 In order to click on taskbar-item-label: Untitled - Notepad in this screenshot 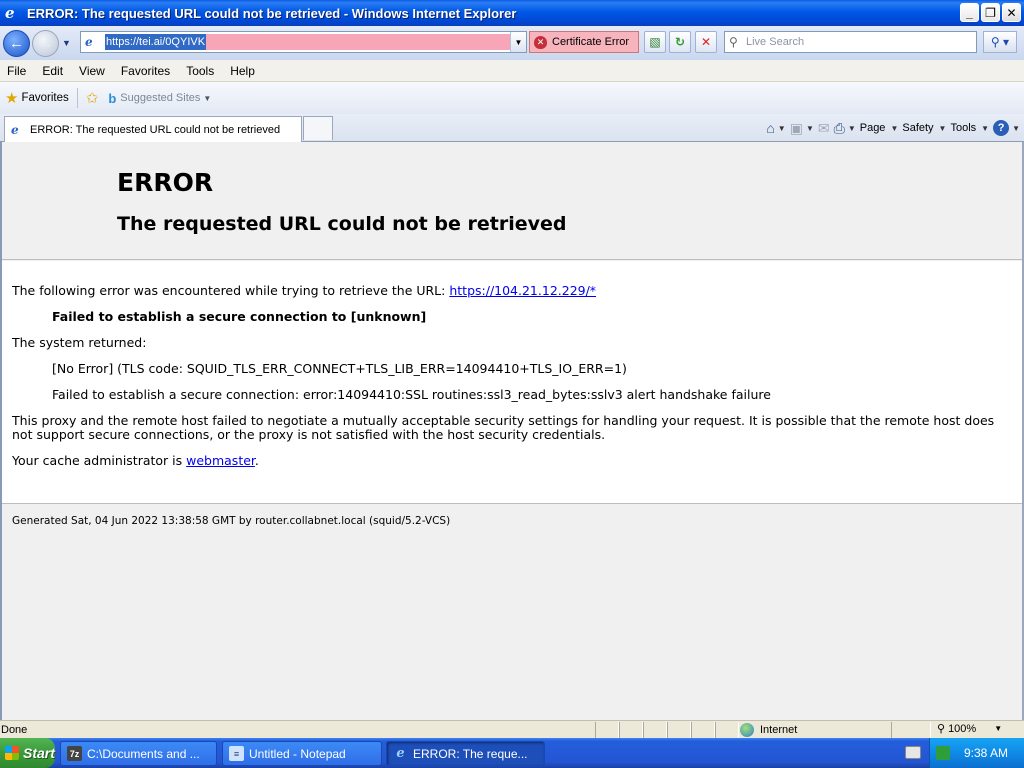, I will do `click(297, 753)`.